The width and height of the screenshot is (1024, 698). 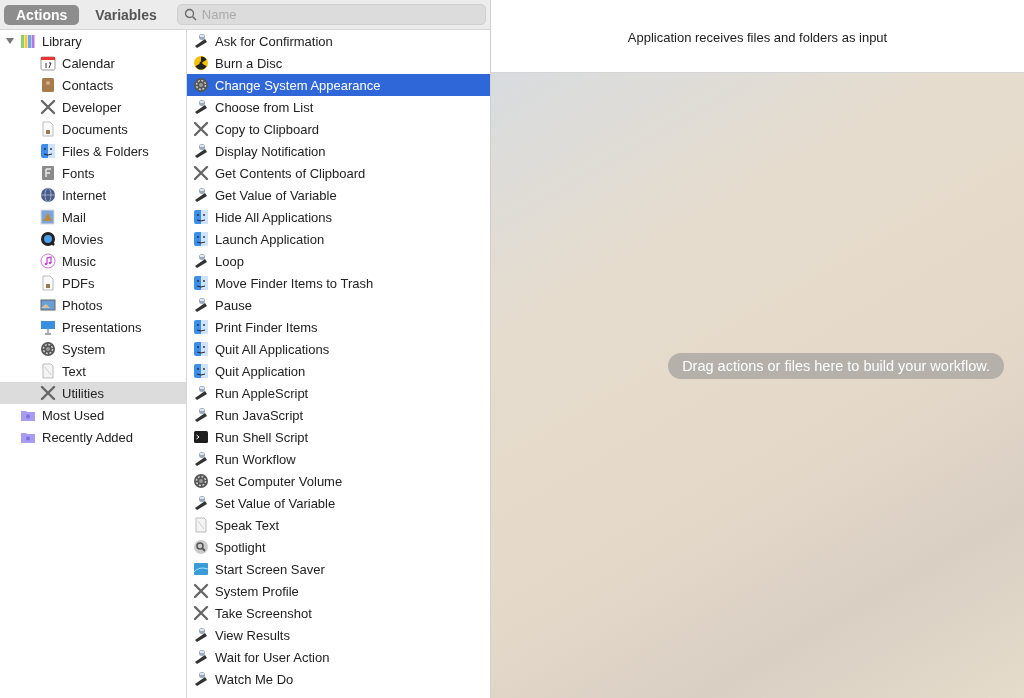 What do you see at coordinates (338, 63) in the screenshot?
I see `action-item: Burn a Disc` at bounding box center [338, 63].